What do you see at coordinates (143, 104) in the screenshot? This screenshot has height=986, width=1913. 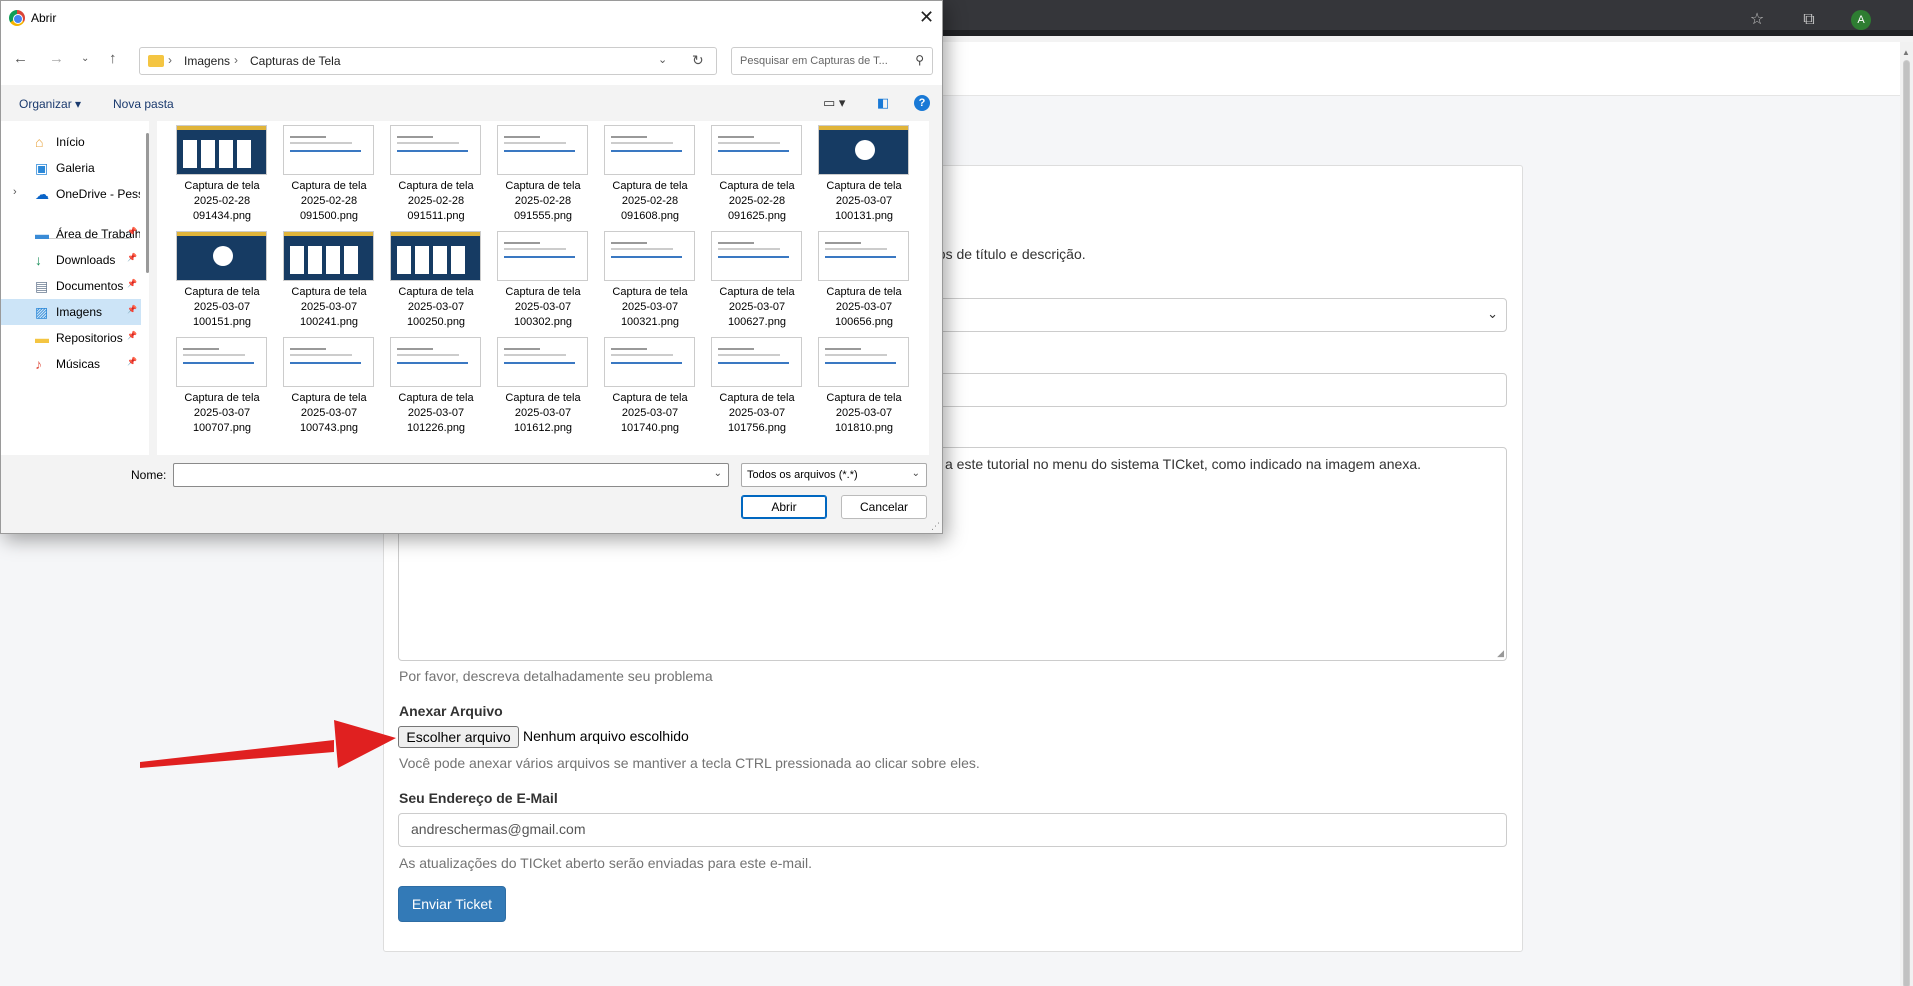 I see `new-folder-button: Nova pasta` at bounding box center [143, 104].